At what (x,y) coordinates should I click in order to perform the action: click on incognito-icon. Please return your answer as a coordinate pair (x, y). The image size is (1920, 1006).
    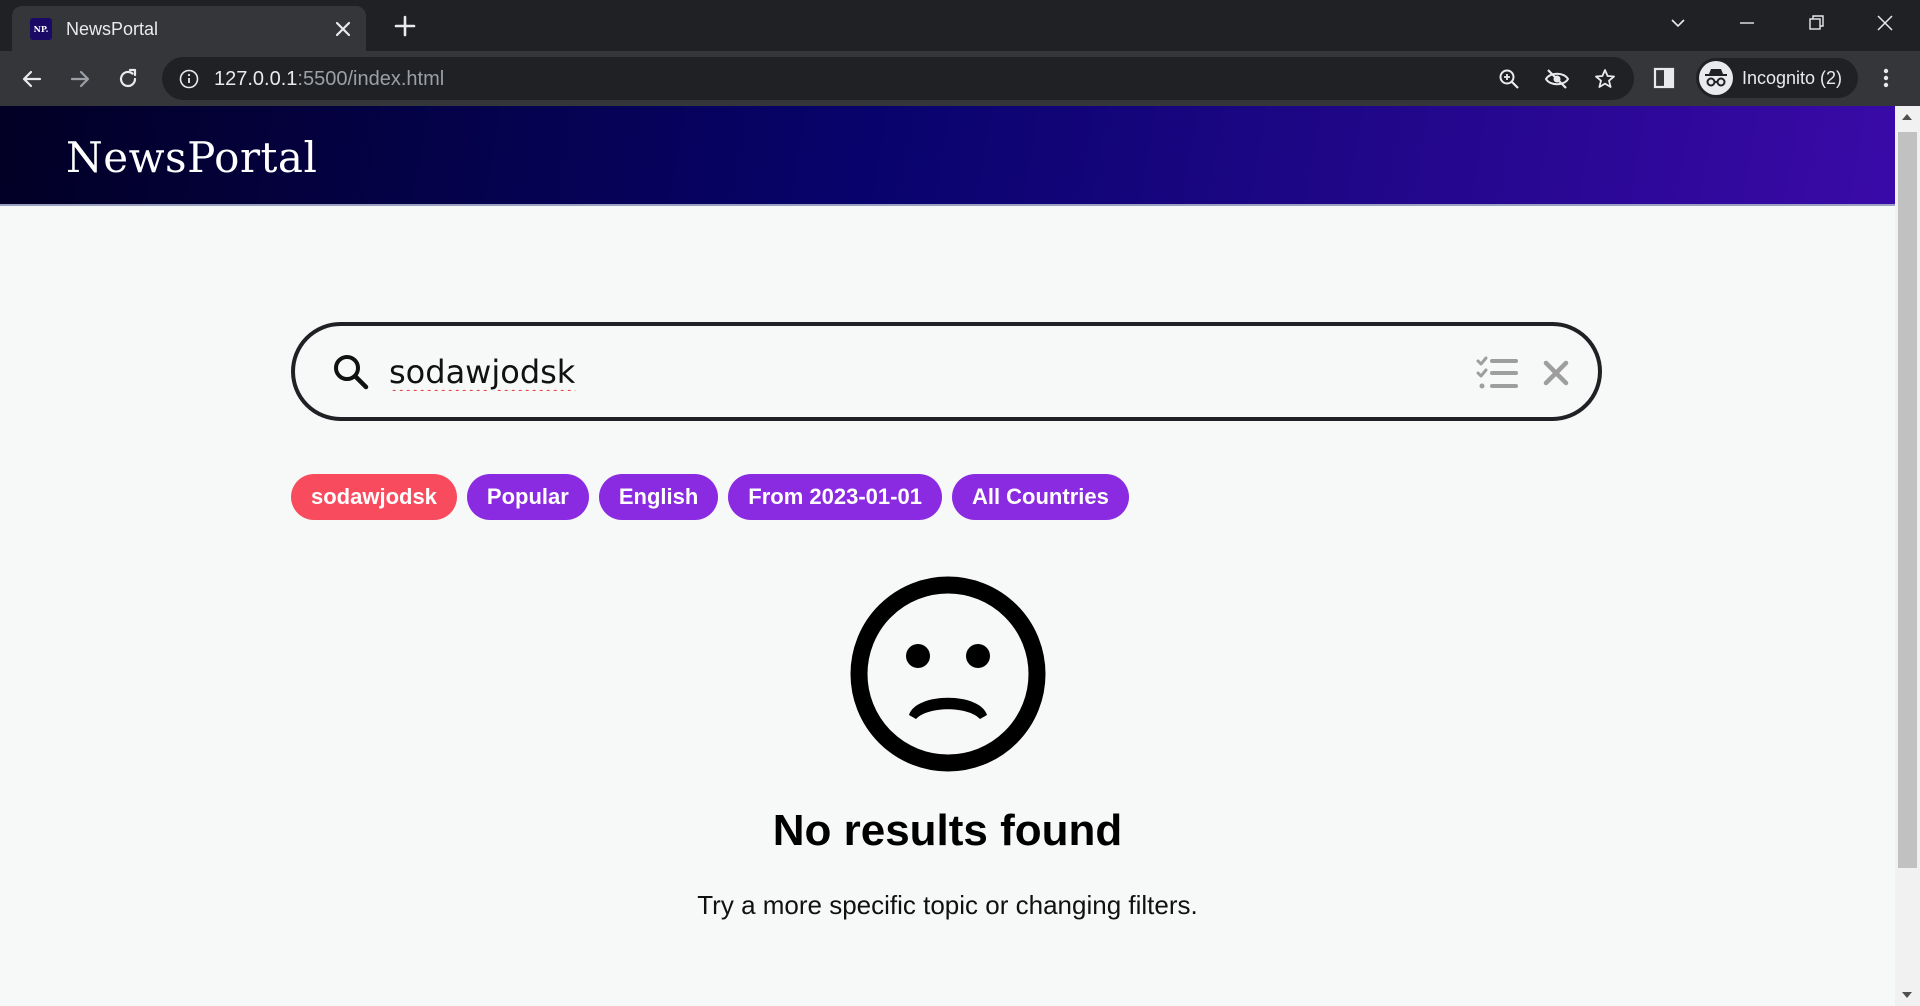
    Looking at the image, I should click on (1716, 78).